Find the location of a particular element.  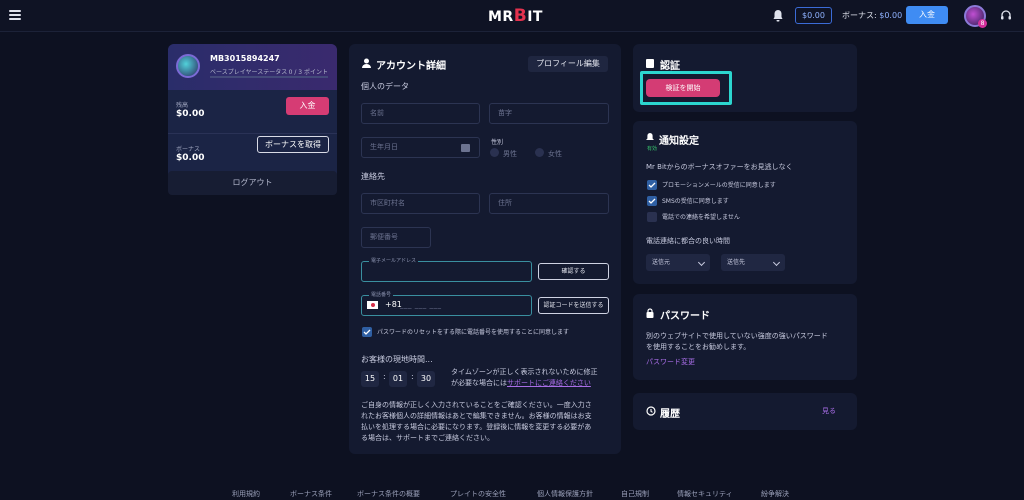

clipboard-icon is located at coordinates (650, 63).